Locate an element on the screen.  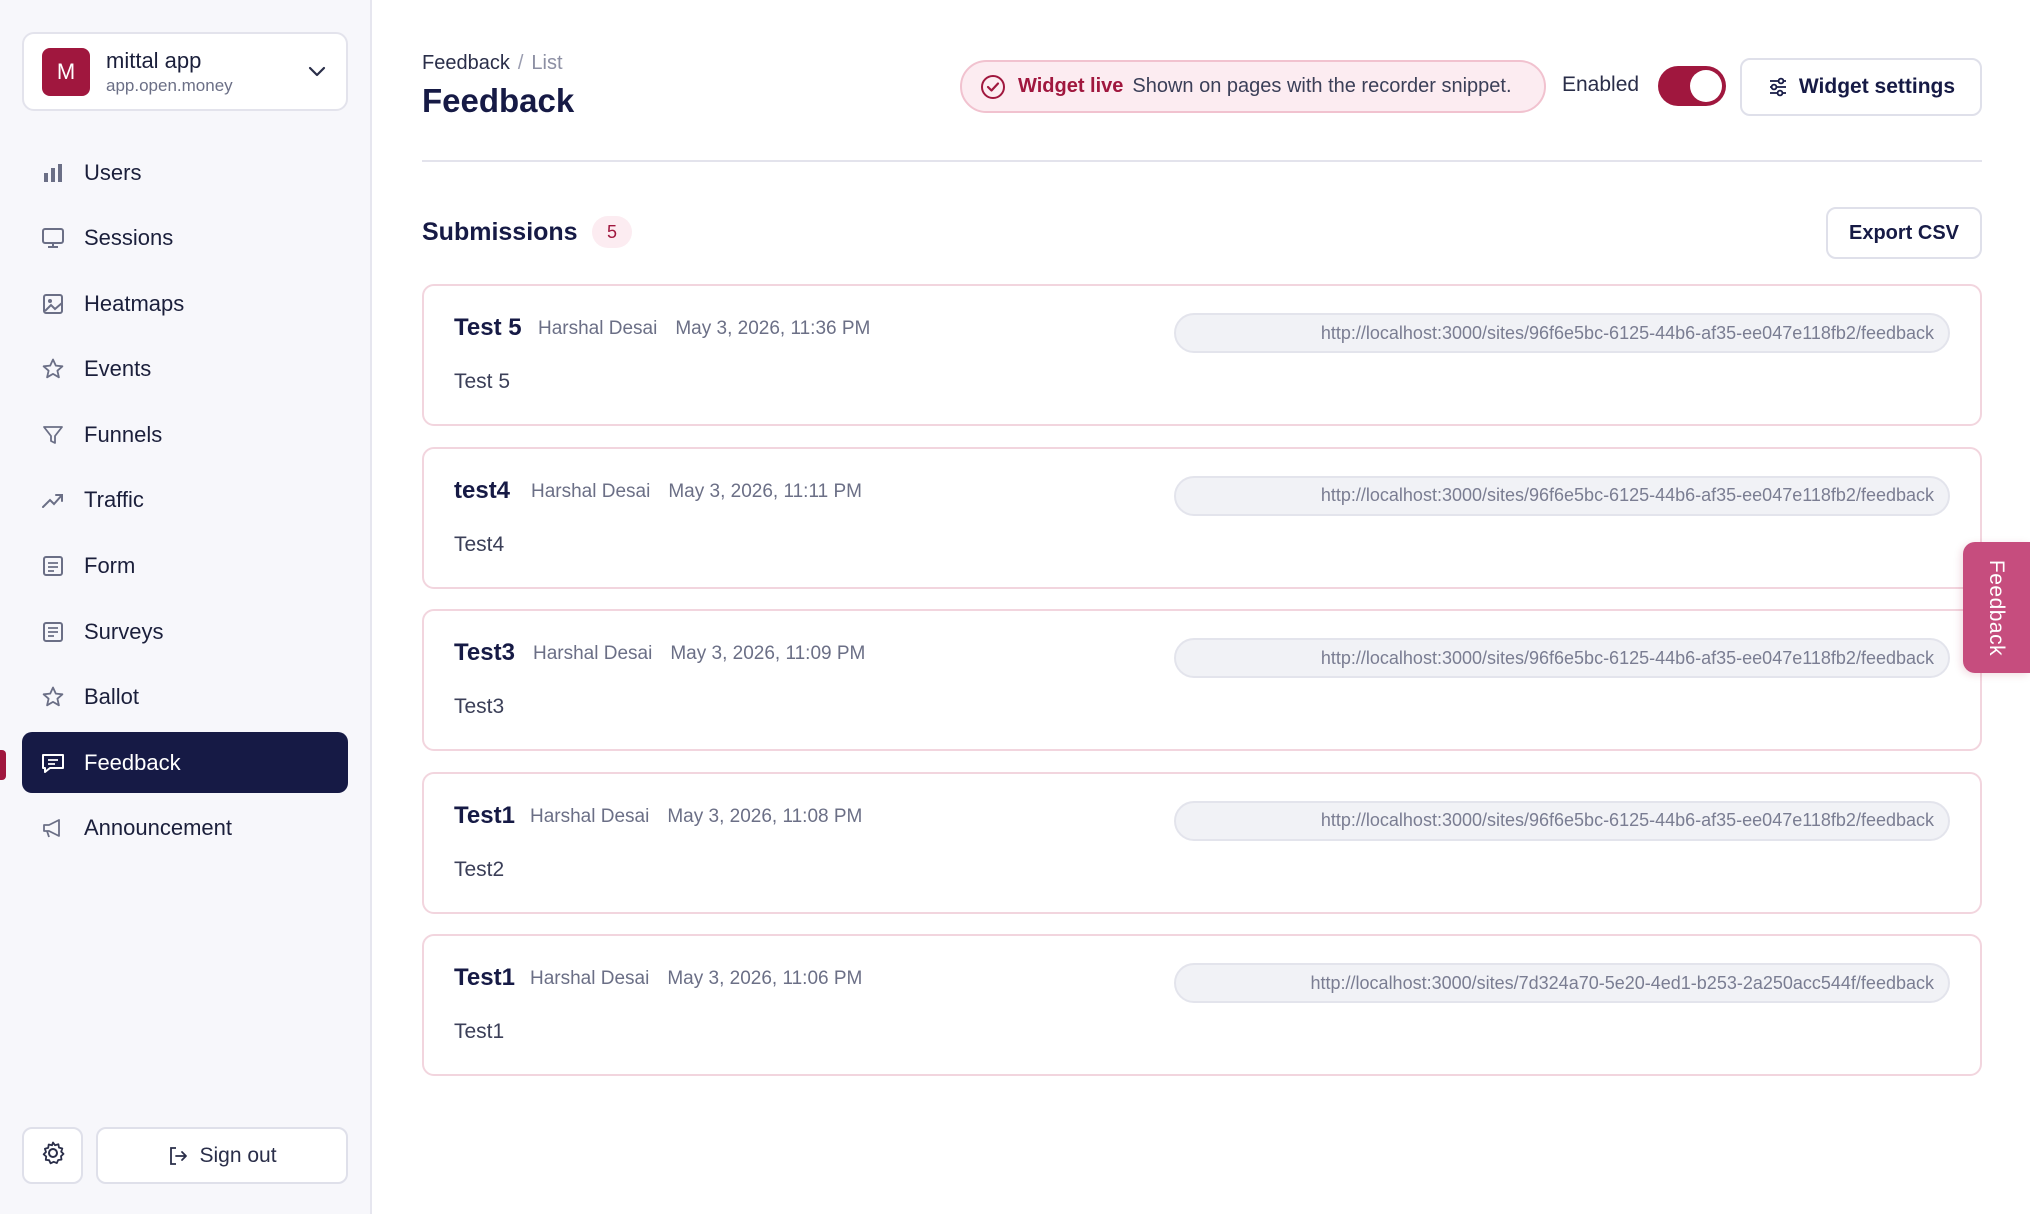
sidebar-item-label: Form is located at coordinates (110, 566).